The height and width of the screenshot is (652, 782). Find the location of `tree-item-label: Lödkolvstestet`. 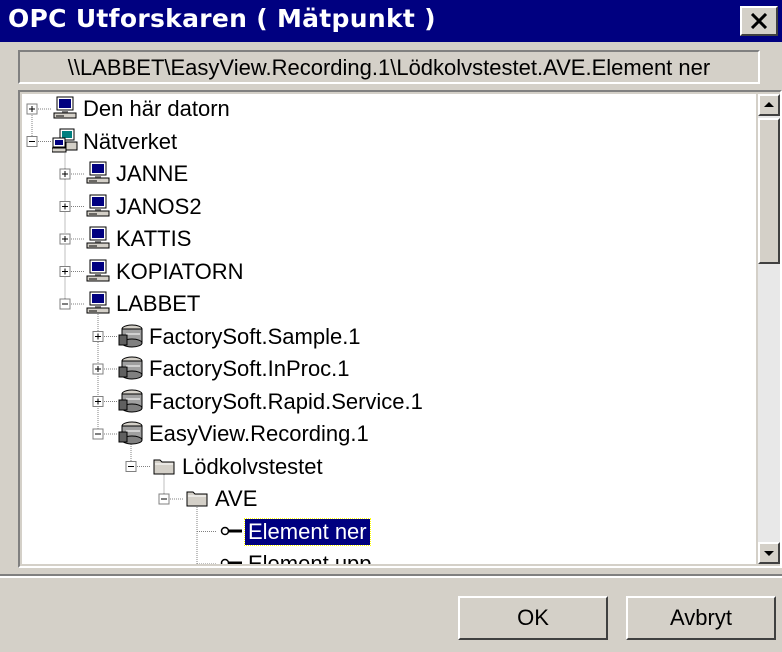

tree-item-label: Lödkolvstestet is located at coordinates (252, 466).